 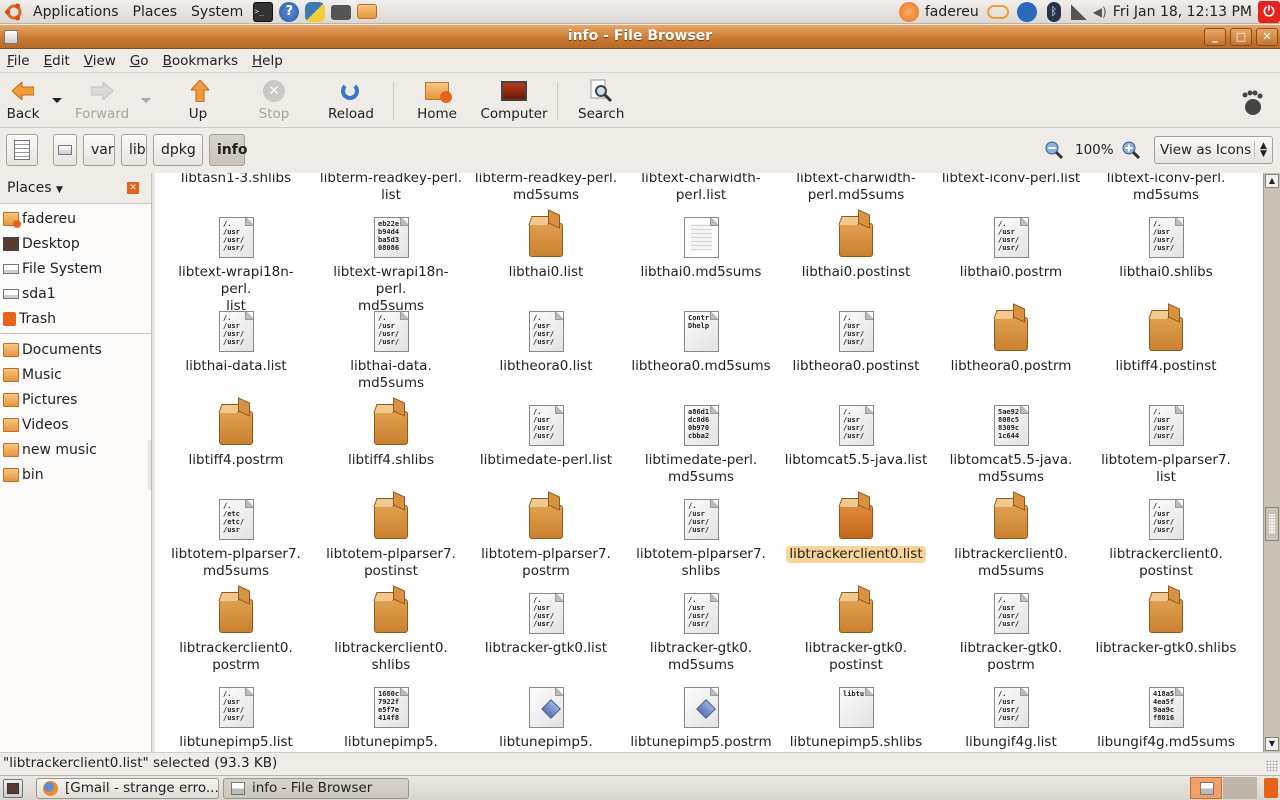 What do you see at coordinates (217, 12) in the screenshot?
I see `system-menu: System` at bounding box center [217, 12].